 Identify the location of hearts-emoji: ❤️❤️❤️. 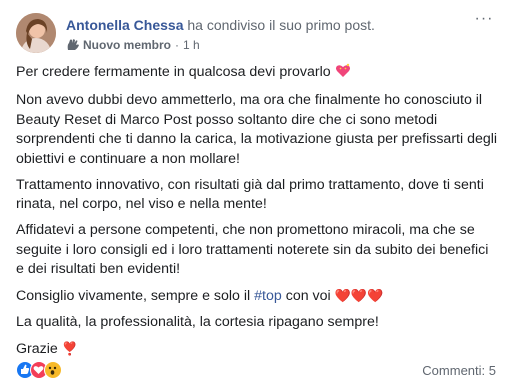
(359, 295).